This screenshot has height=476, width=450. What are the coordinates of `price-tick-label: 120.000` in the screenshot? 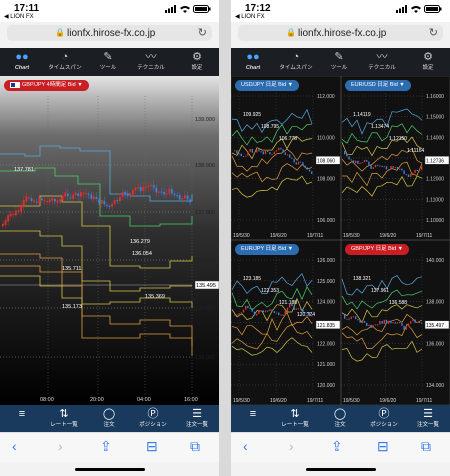 It's located at (326, 386).